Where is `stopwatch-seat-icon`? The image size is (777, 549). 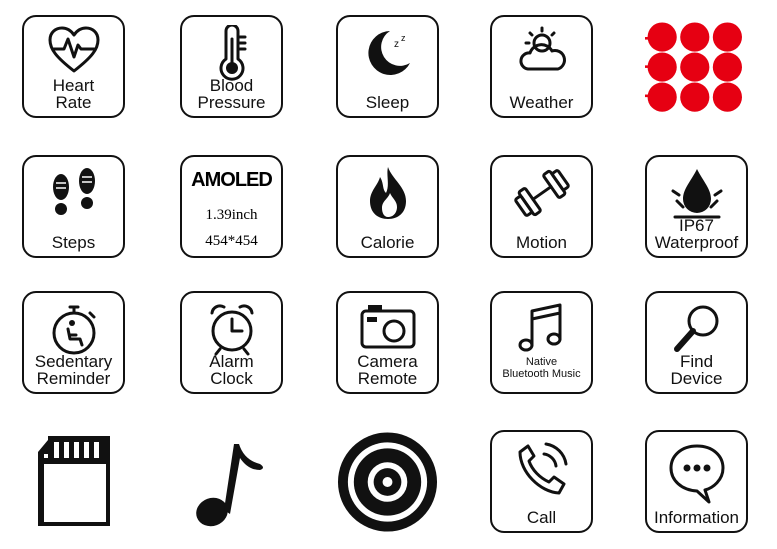
stopwatch-seat-icon is located at coordinates (73, 329).